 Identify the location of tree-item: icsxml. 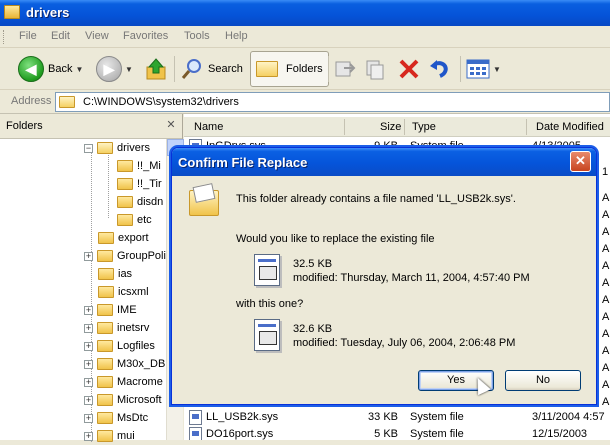
(123, 292).